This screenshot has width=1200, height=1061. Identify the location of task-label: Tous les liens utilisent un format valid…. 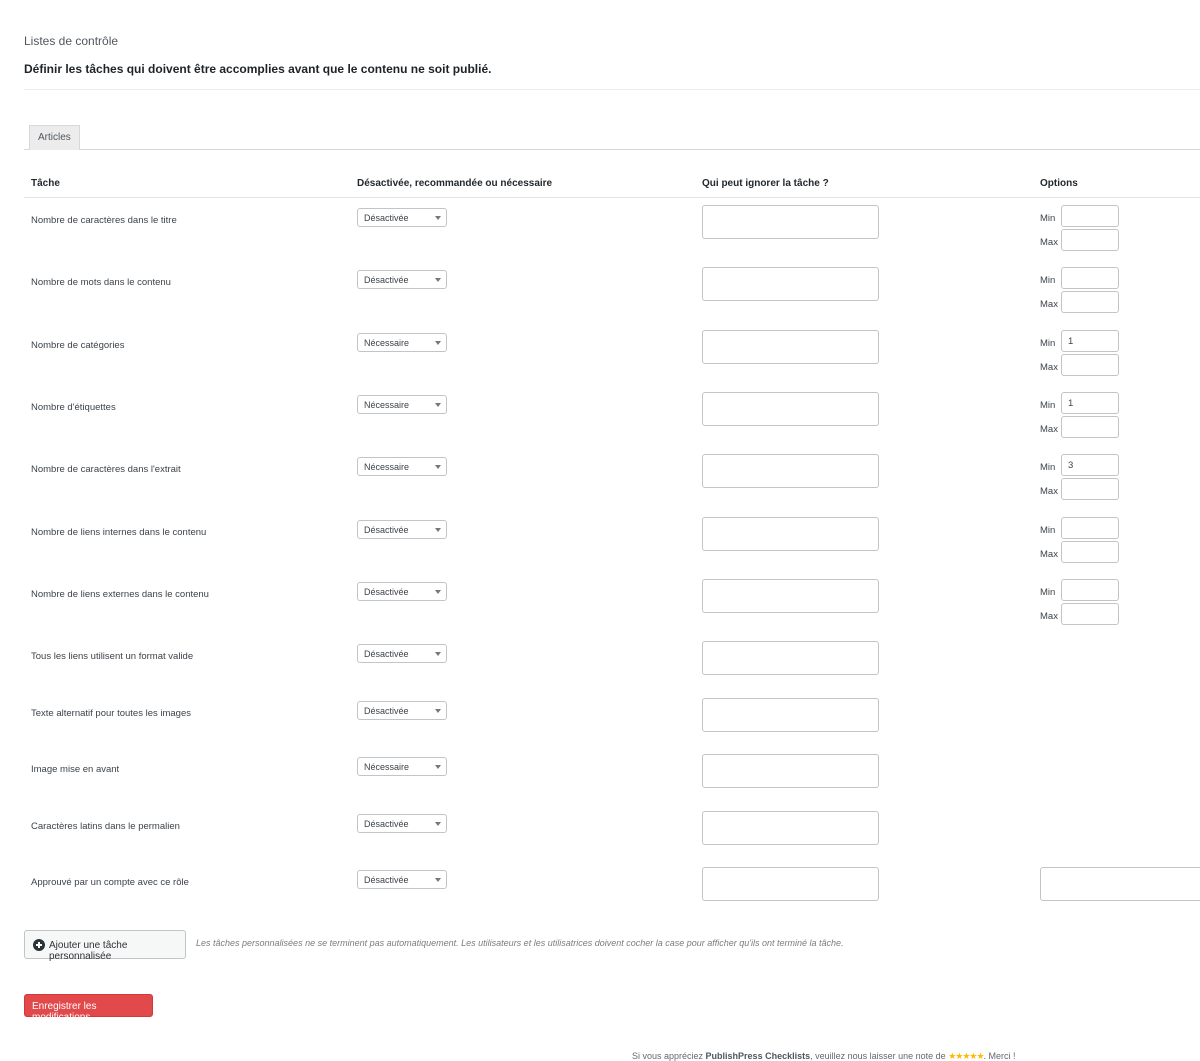
(112, 656).